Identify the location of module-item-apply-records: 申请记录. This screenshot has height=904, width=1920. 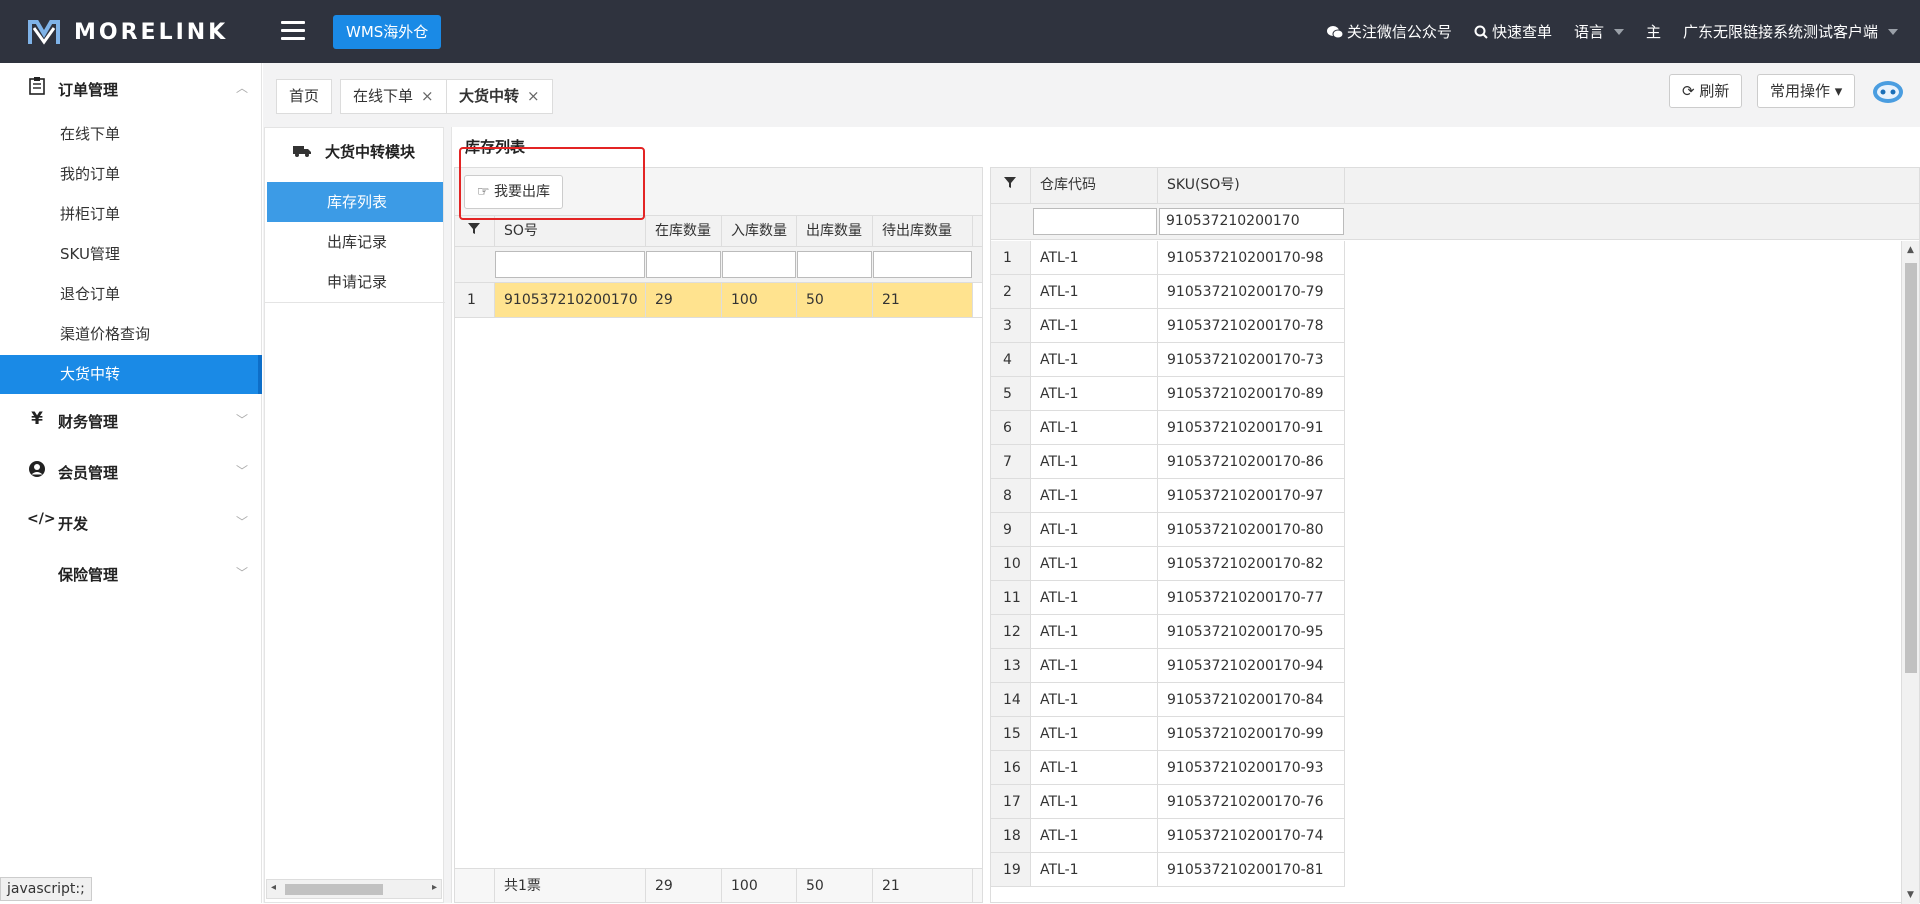
(355, 282).